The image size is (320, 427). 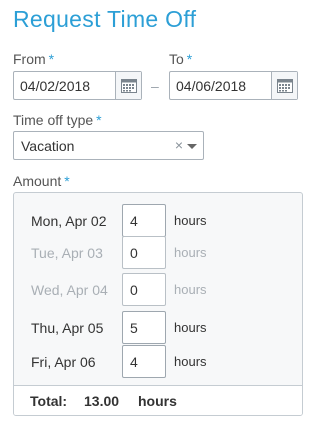 What do you see at coordinates (48, 146) in the screenshot?
I see `timeoff-type-value: Vacation` at bounding box center [48, 146].